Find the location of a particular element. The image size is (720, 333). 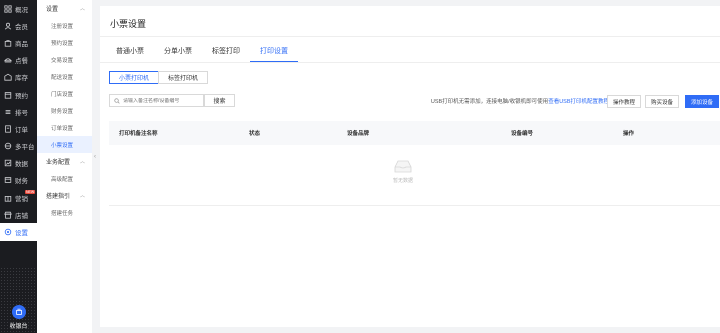

nav-item-goods: 商品 is located at coordinates (18, 42).